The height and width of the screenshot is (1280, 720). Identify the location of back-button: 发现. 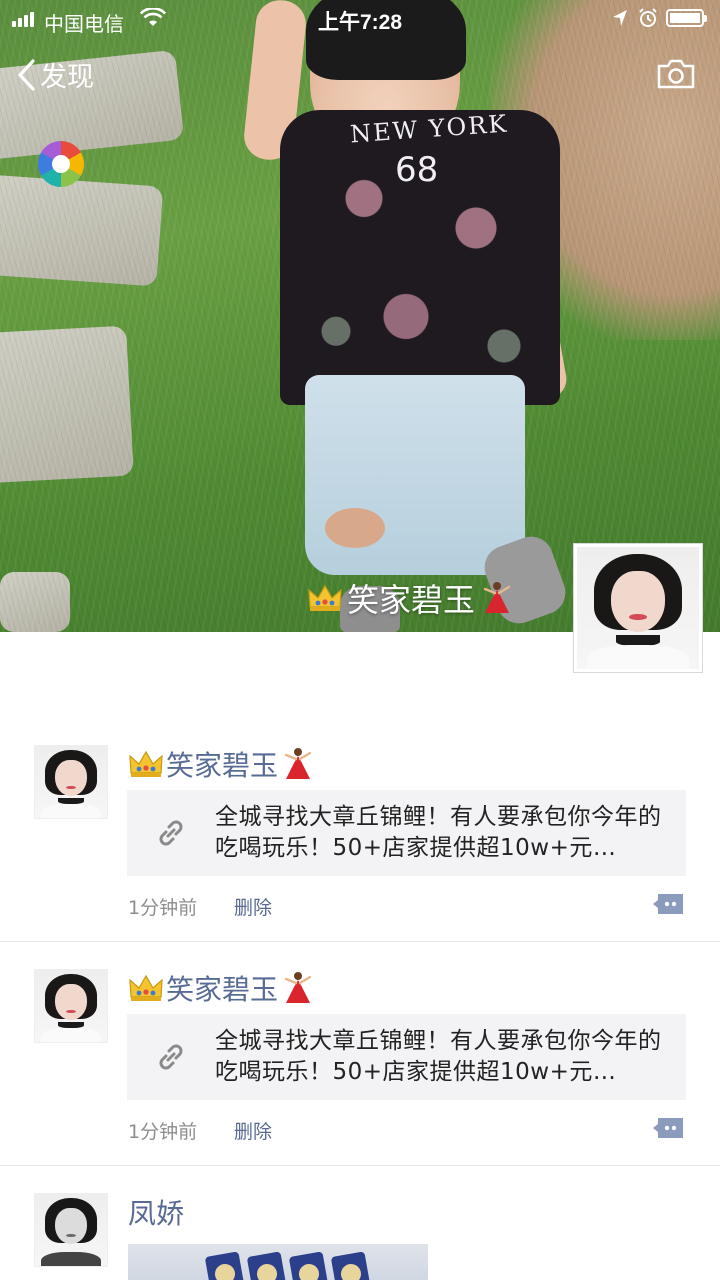
(55, 74).